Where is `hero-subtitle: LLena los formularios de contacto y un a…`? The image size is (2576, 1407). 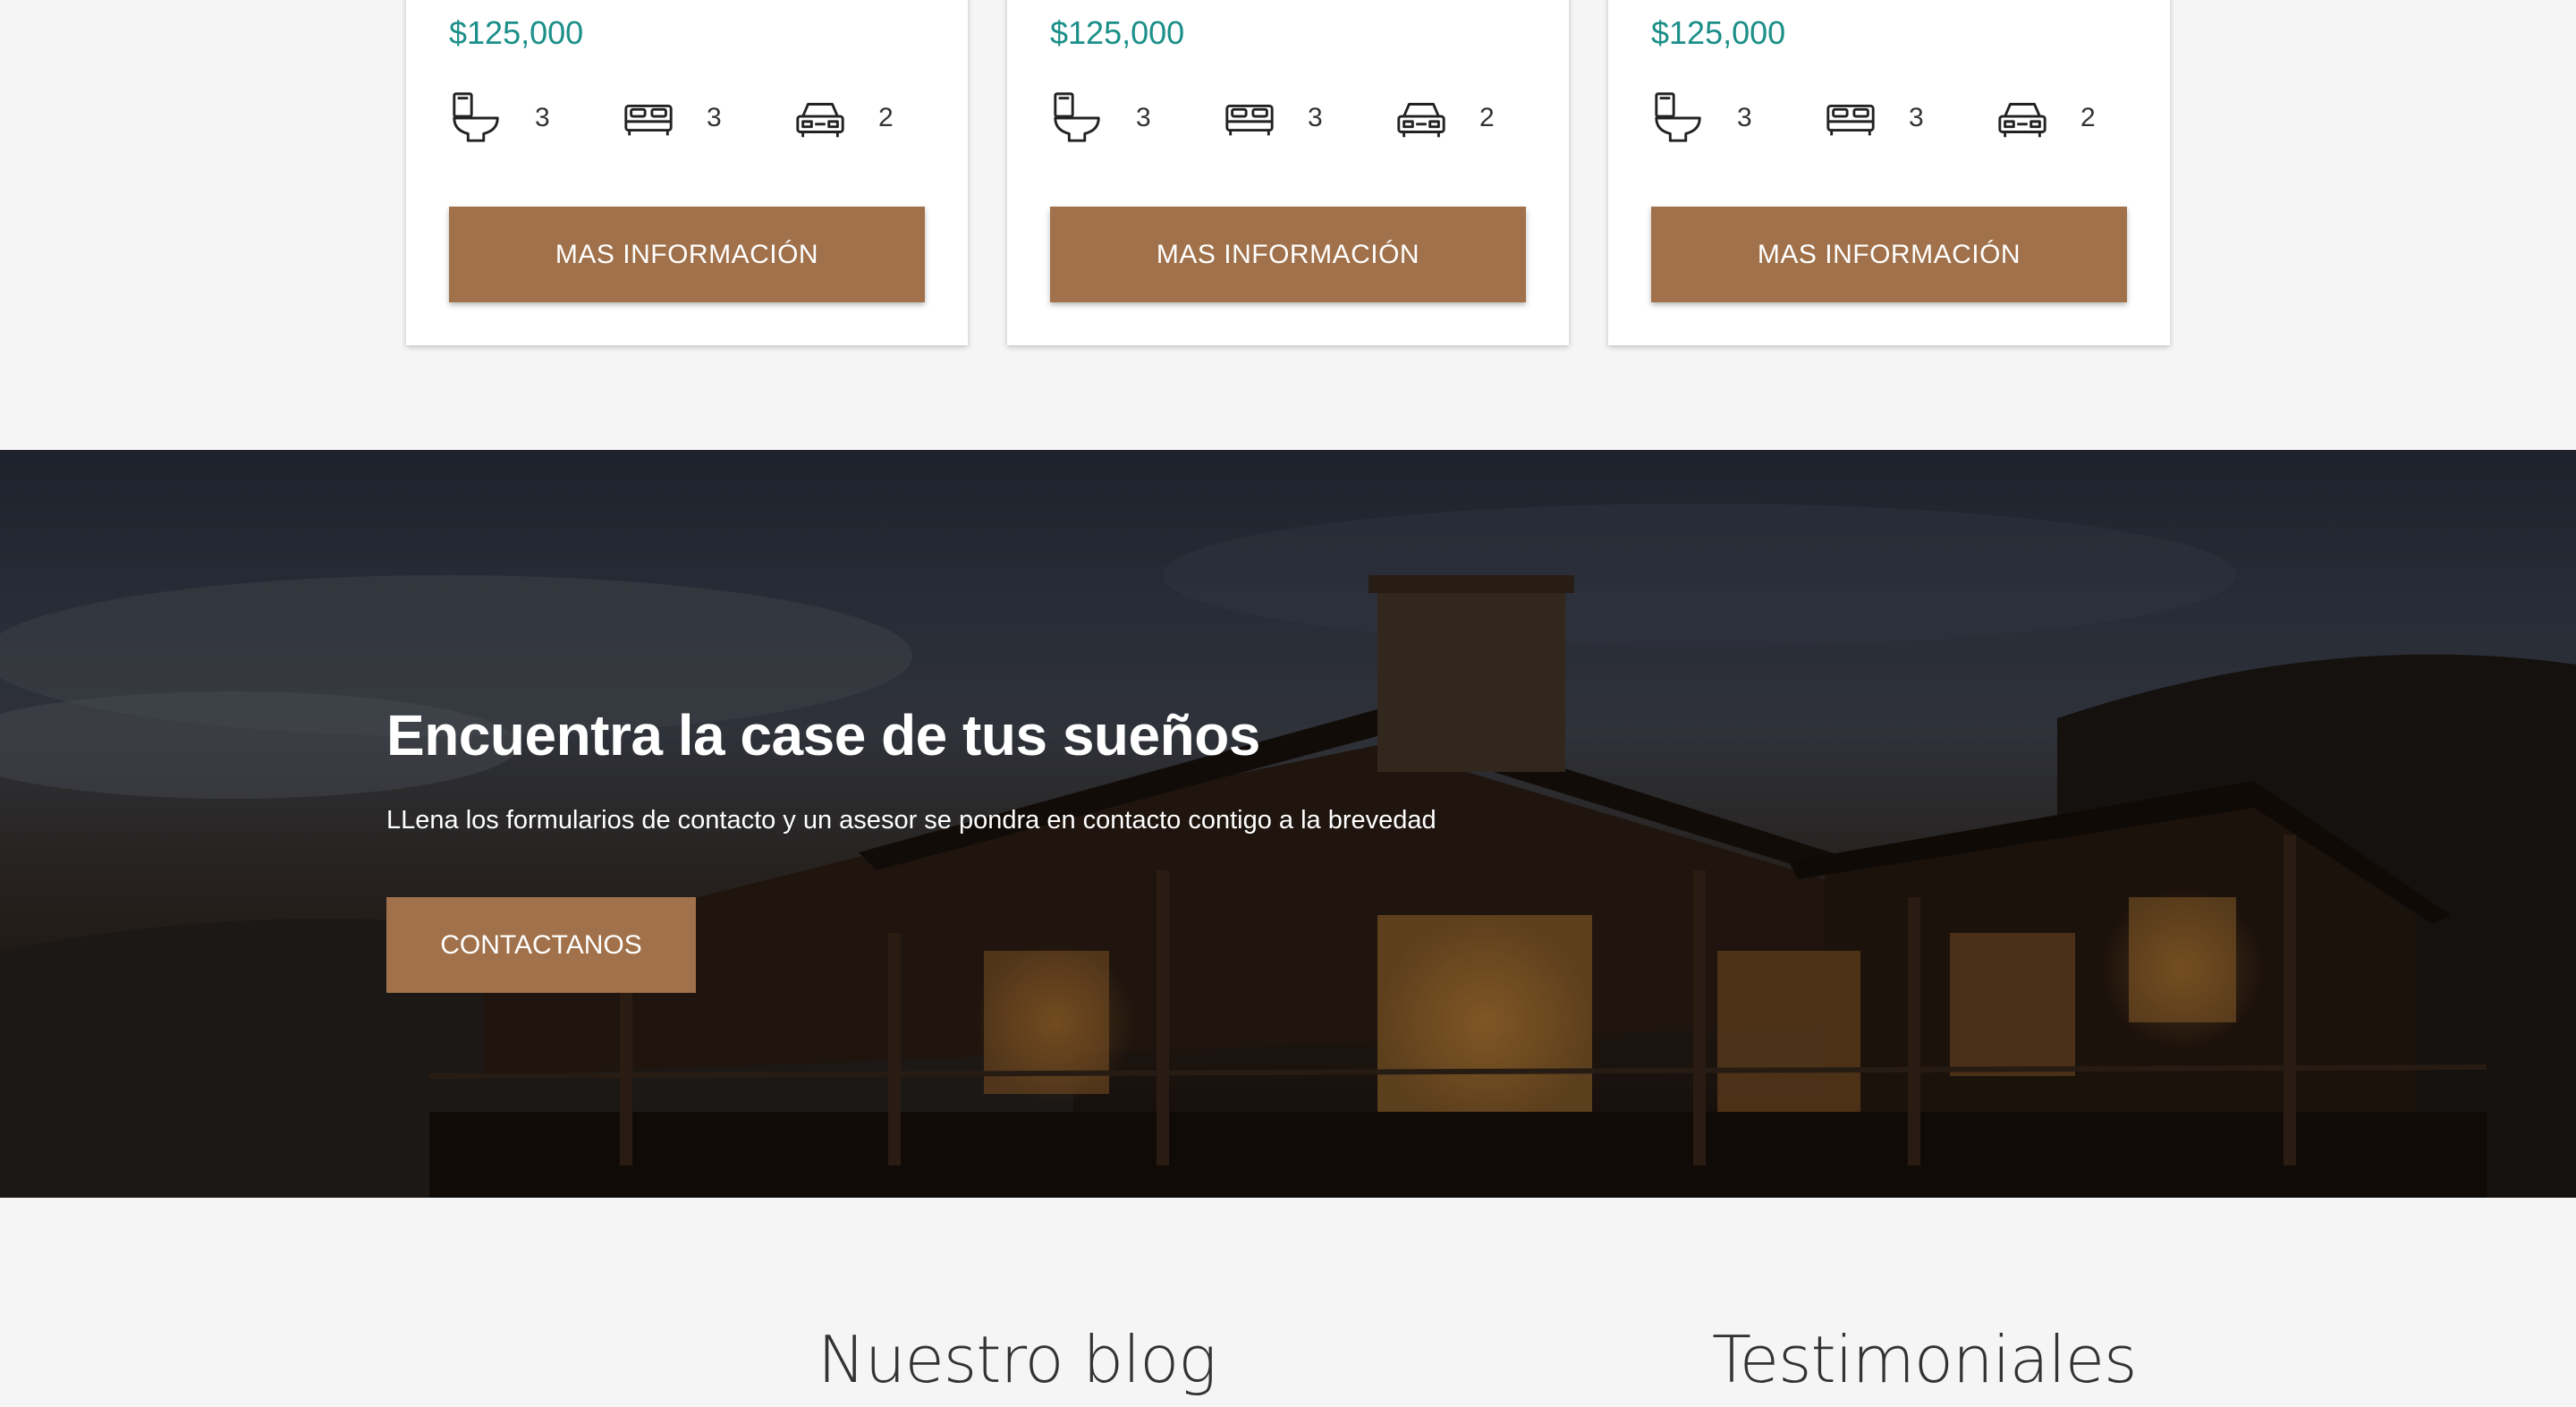 hero-subtitle: LLena los formularios de contacto y un a… is located at coordinates (911, 820).